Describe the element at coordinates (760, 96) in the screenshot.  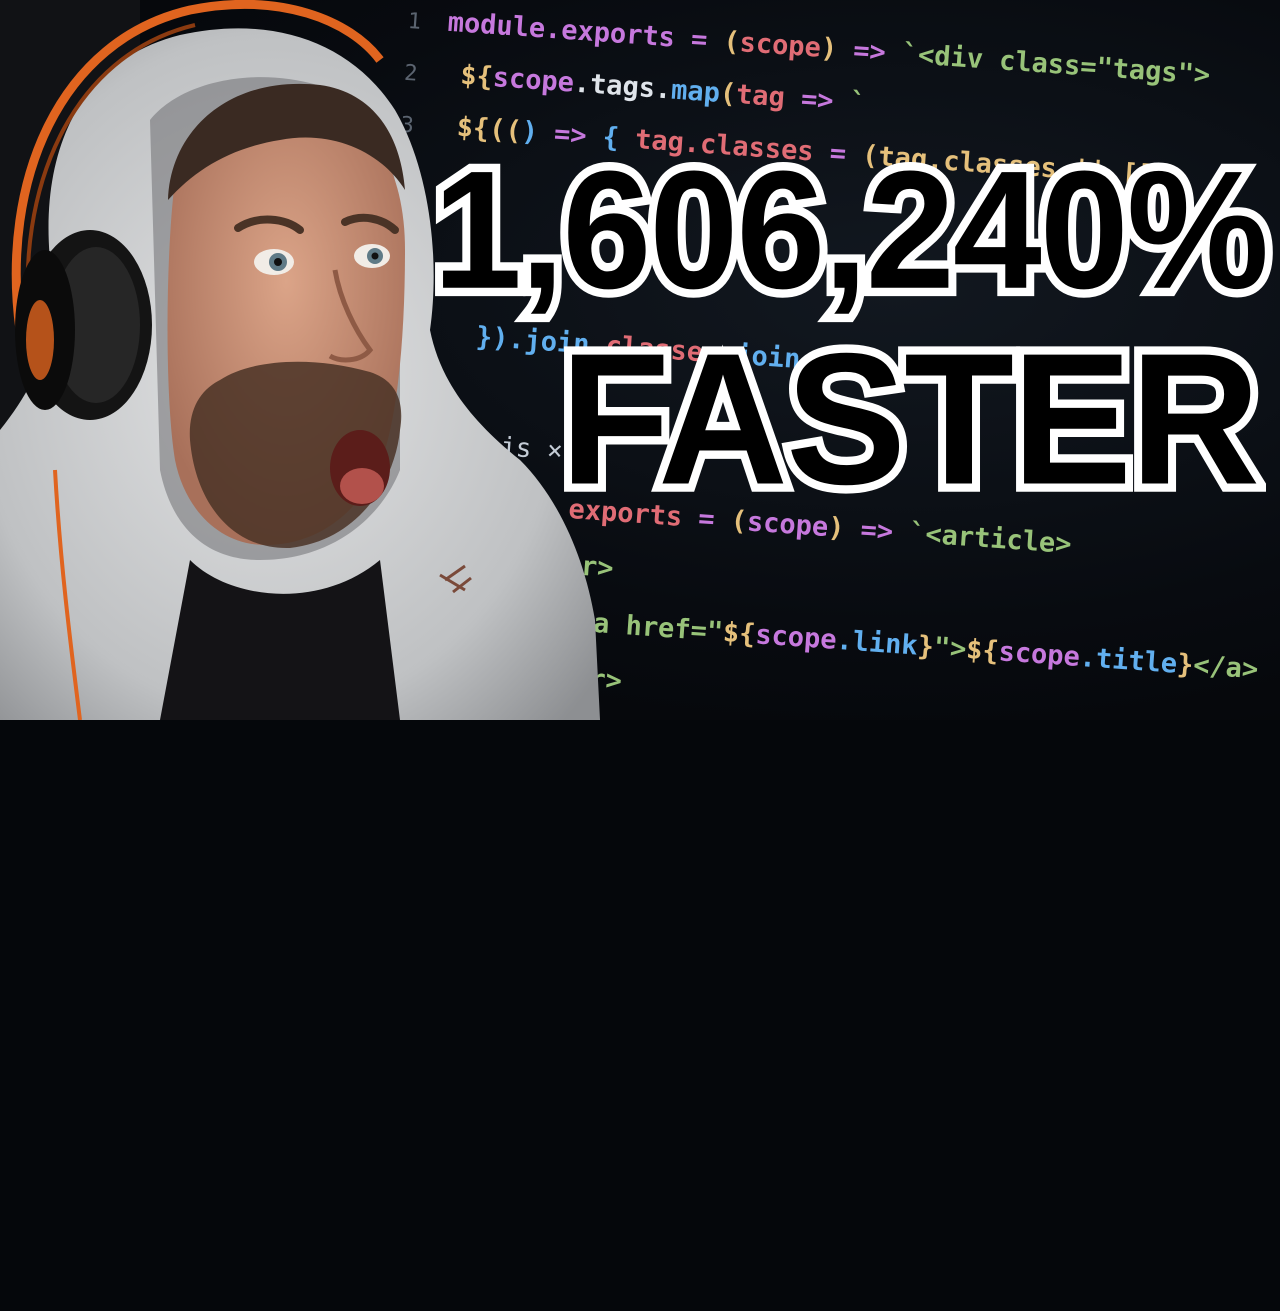
I see `code-token: tag` at that location.